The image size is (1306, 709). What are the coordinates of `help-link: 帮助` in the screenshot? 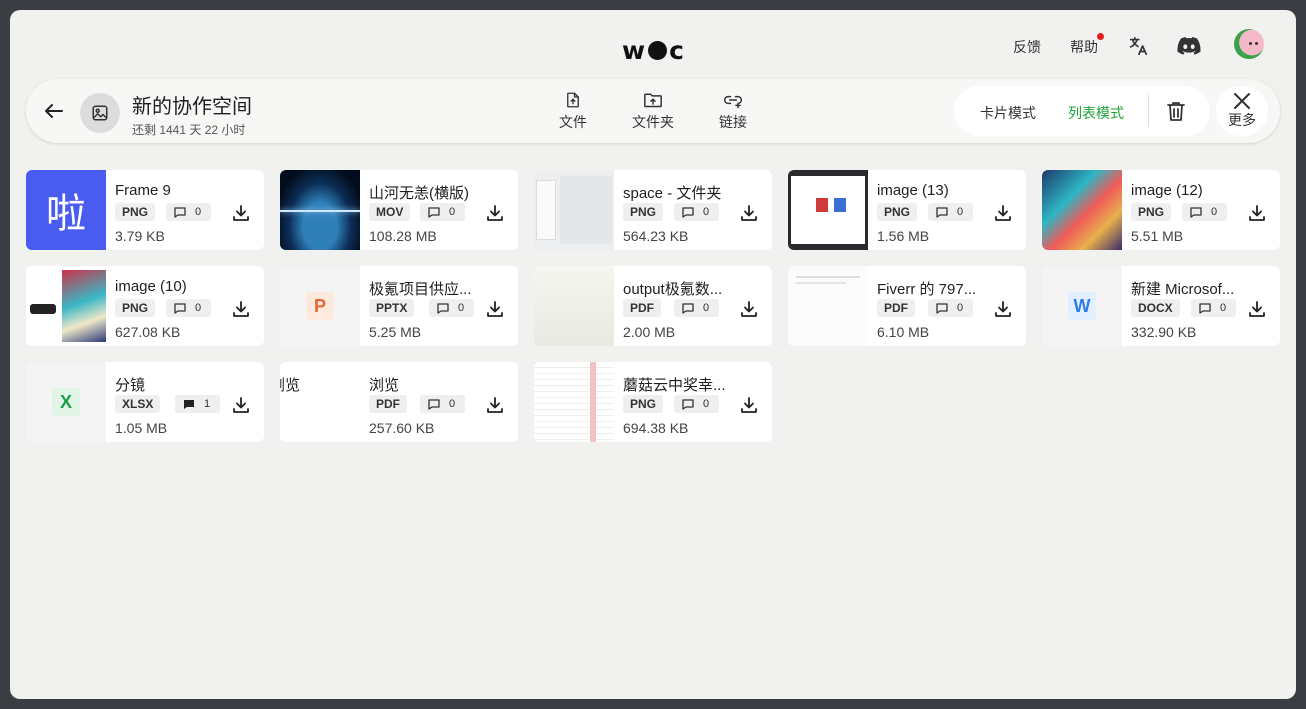 It's located at (1087, 45).